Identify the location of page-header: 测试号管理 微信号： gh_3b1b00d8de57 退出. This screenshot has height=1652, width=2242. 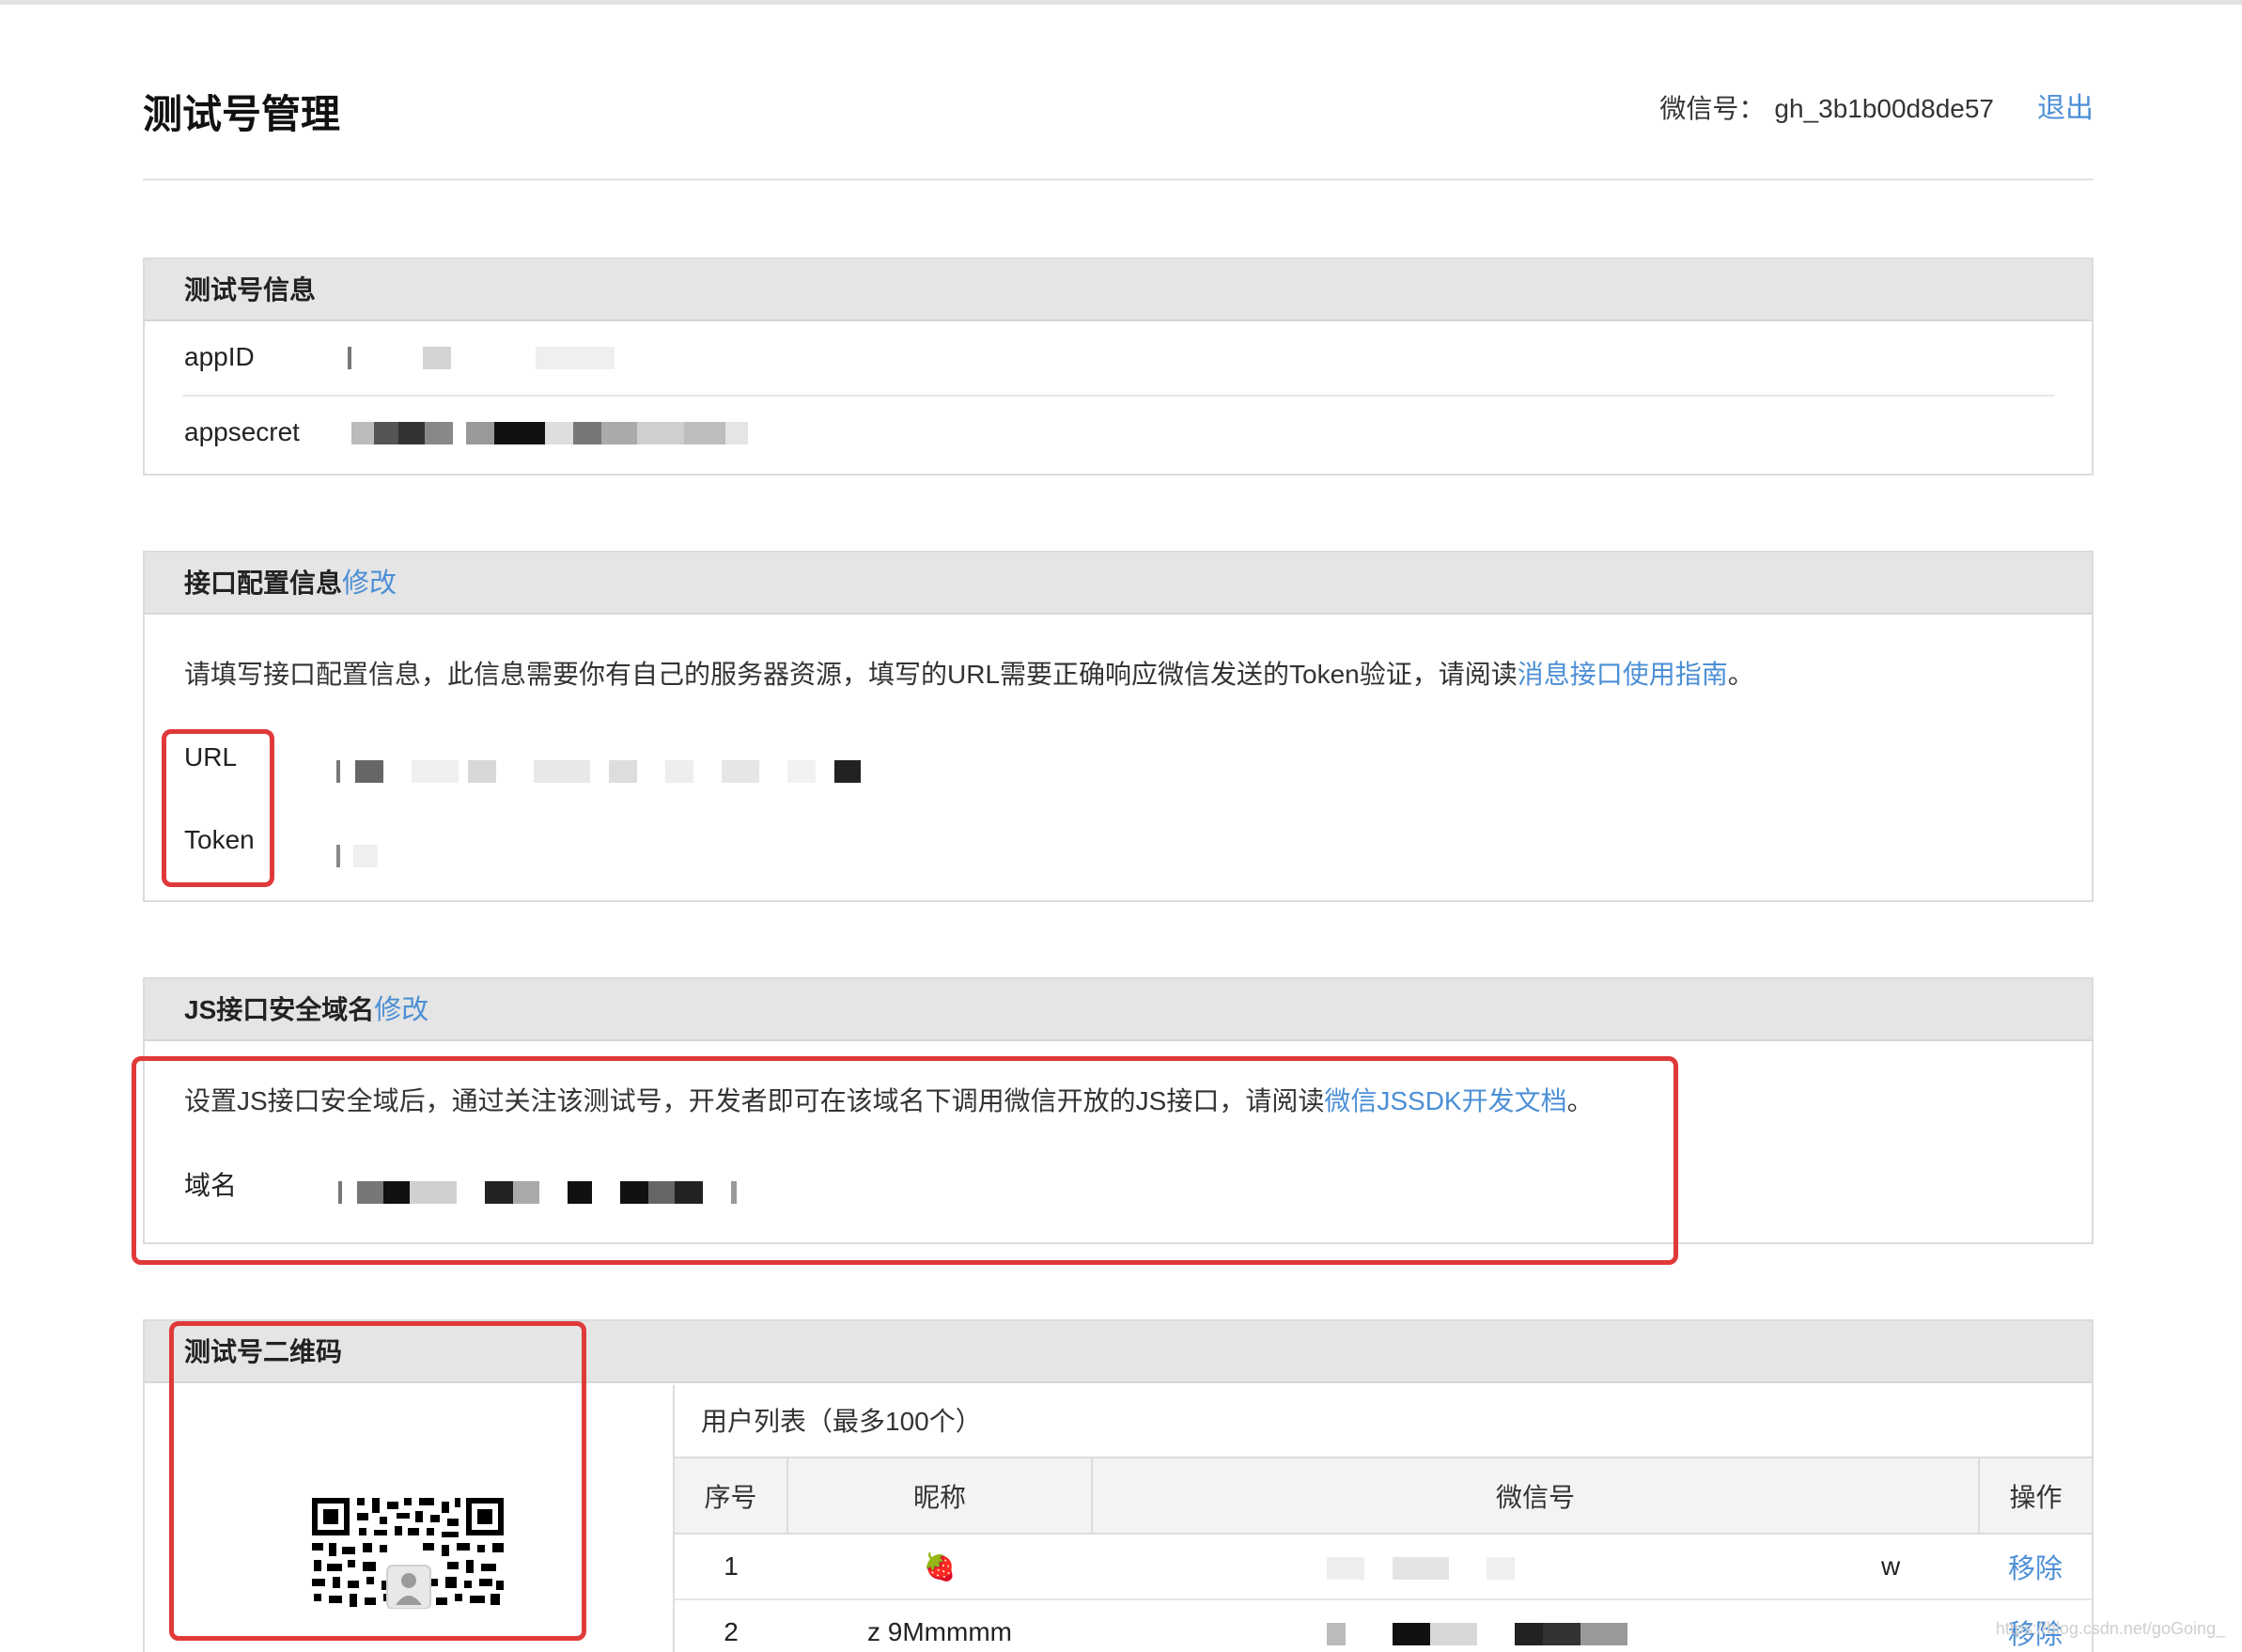
(1119, 118).